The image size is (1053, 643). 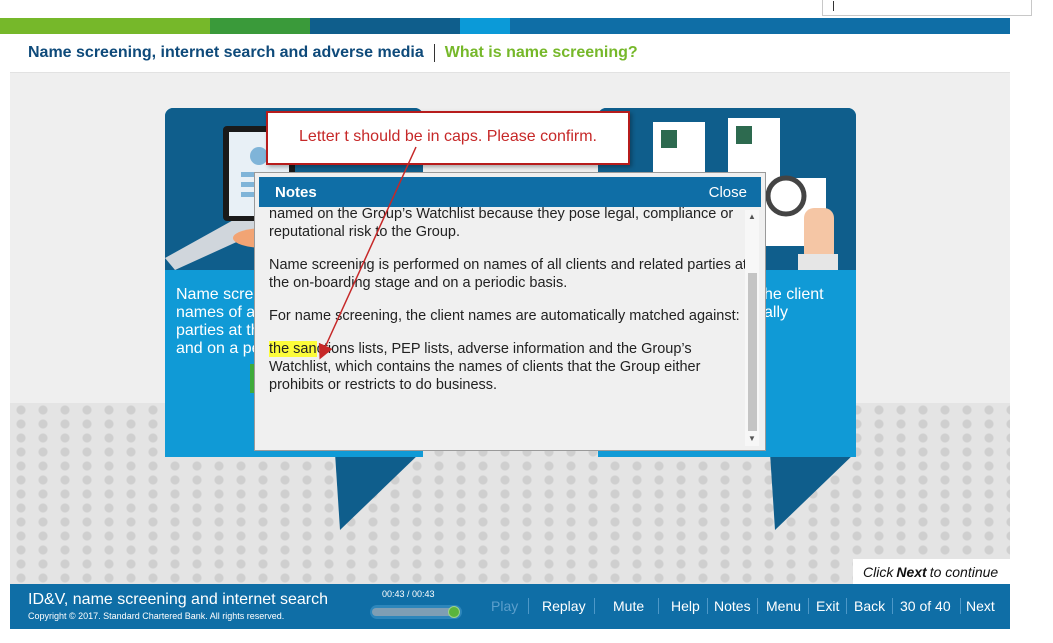 I want to click on next-button: Next, so click(x=980, y=606).